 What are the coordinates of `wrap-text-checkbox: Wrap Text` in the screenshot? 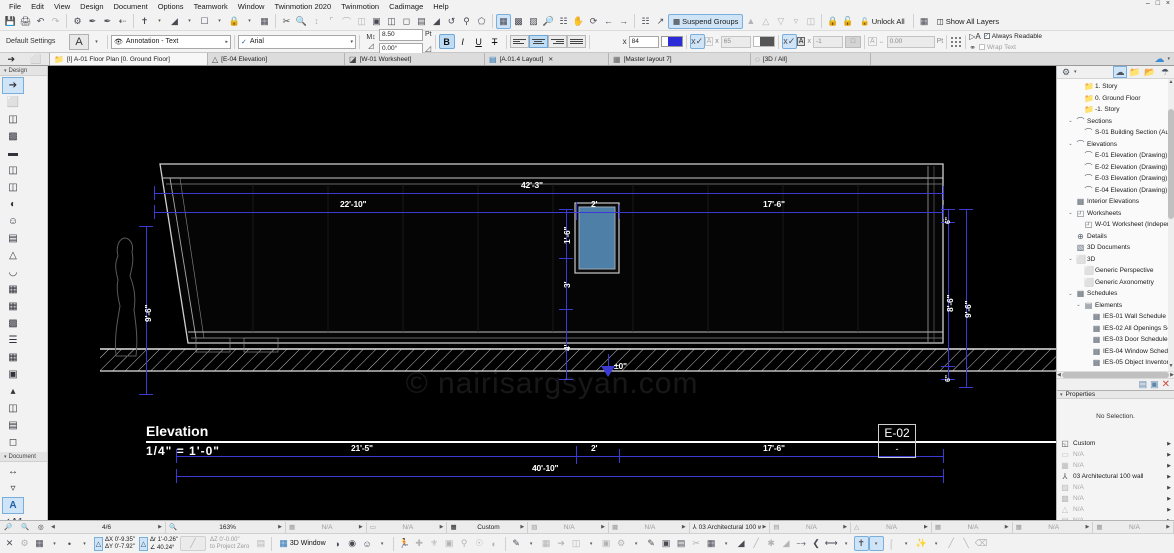 It's located at (997, 47).